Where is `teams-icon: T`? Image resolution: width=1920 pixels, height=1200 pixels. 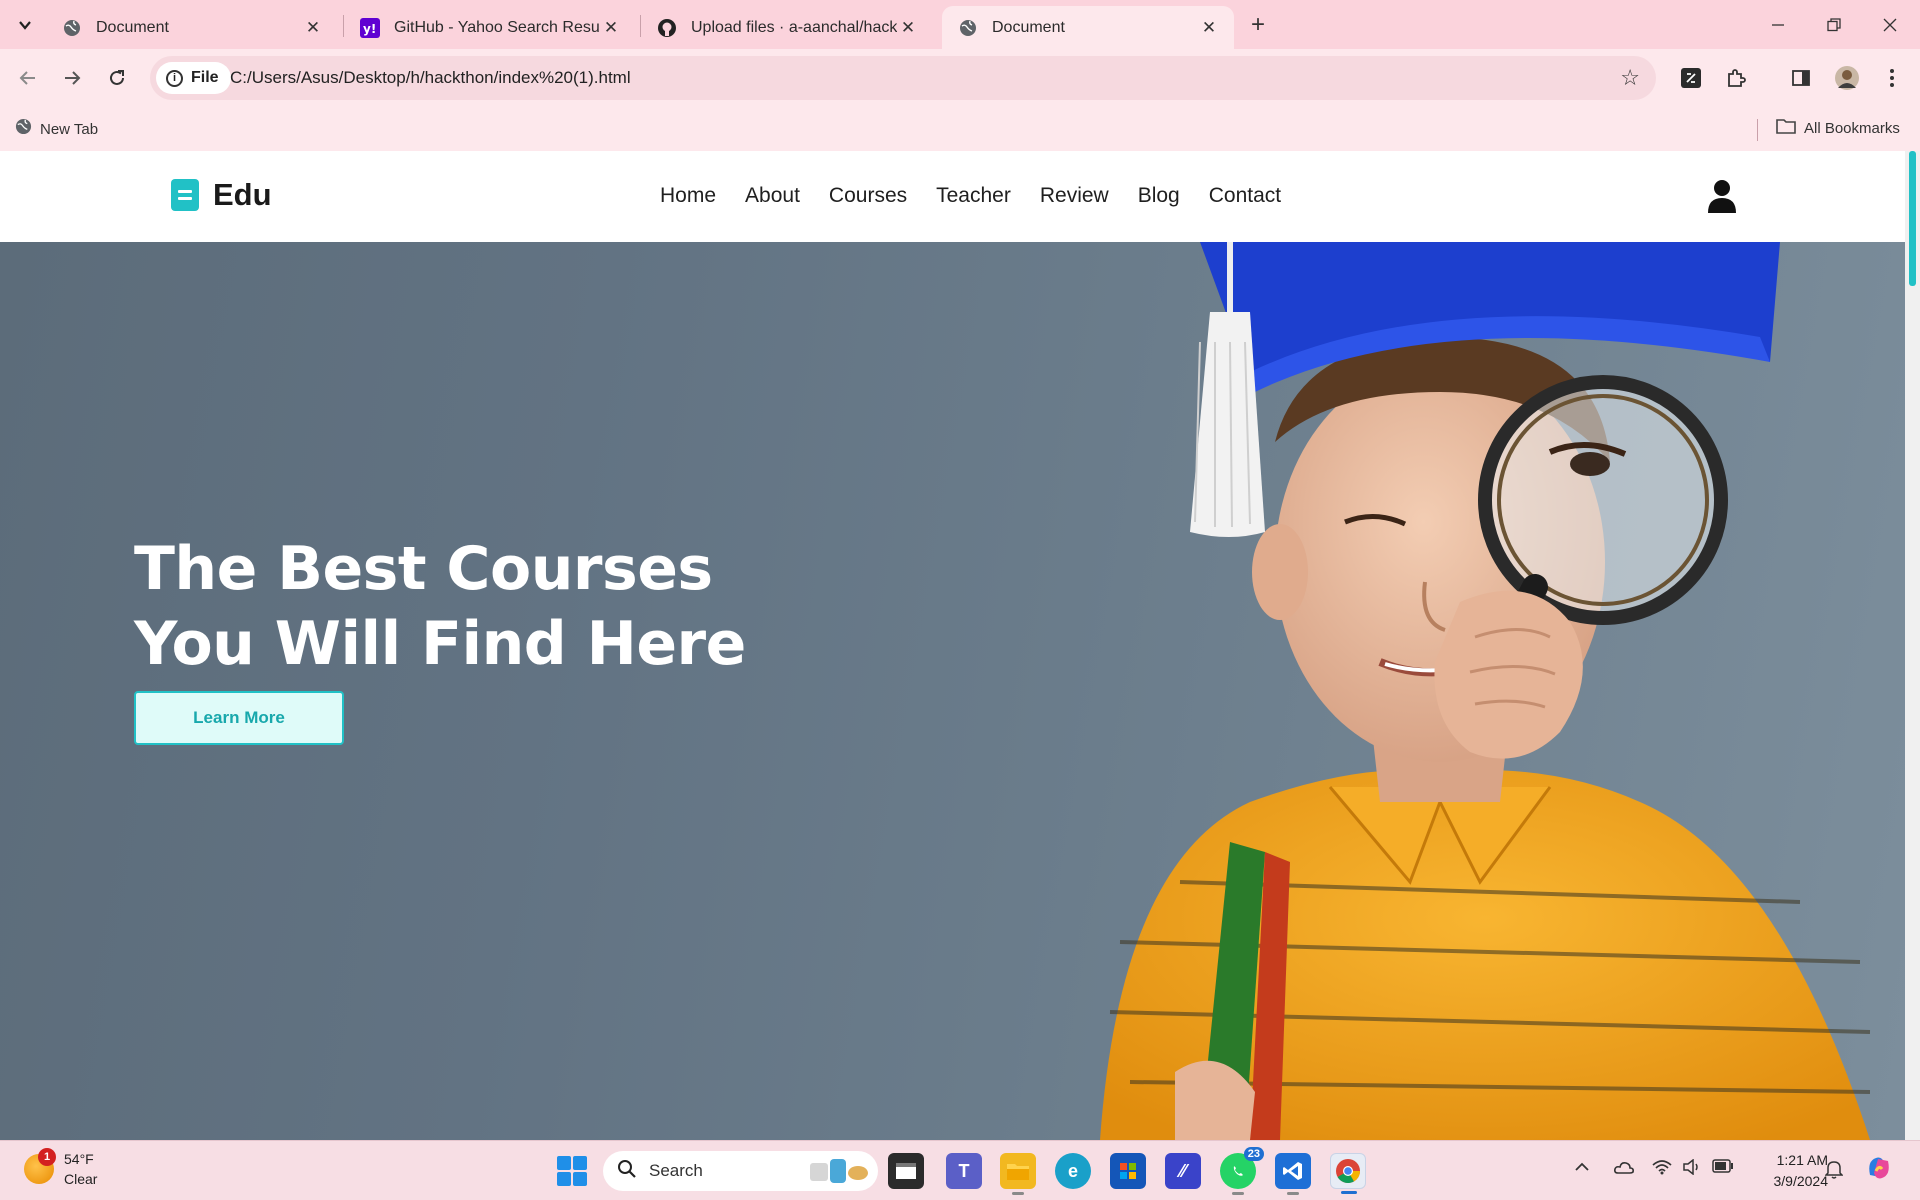 teams-icon: T is located at coordinates (964, 1171).